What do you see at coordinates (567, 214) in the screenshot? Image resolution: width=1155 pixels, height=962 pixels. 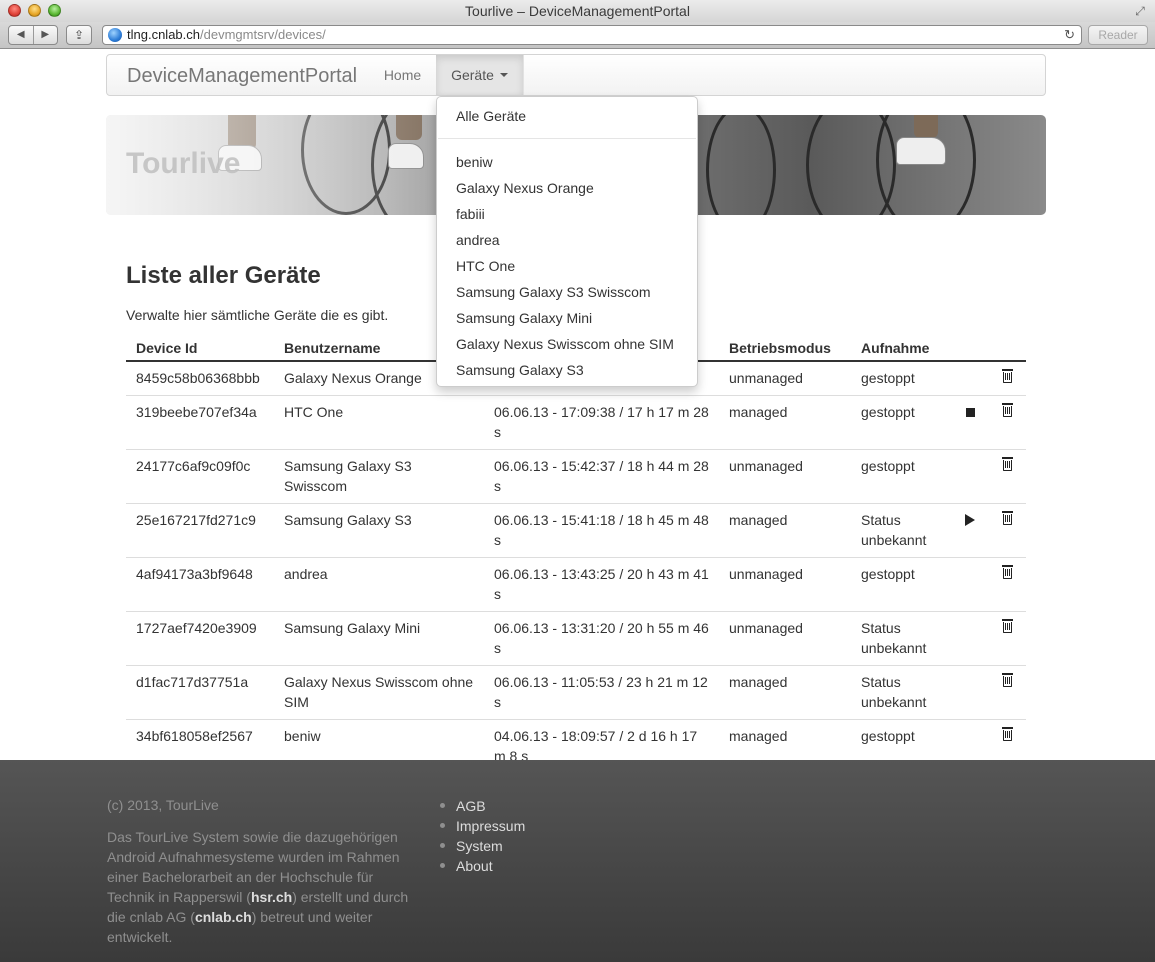 I see `dropdown-item-device: fabiii` at bounding box center [567, 214].